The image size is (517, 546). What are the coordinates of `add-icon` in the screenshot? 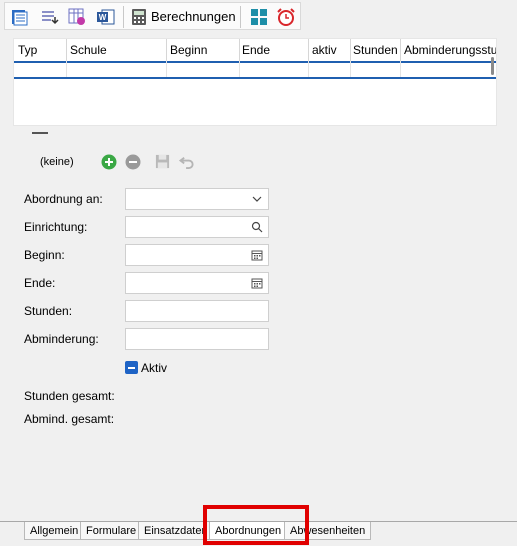 It's located at (109, 162).